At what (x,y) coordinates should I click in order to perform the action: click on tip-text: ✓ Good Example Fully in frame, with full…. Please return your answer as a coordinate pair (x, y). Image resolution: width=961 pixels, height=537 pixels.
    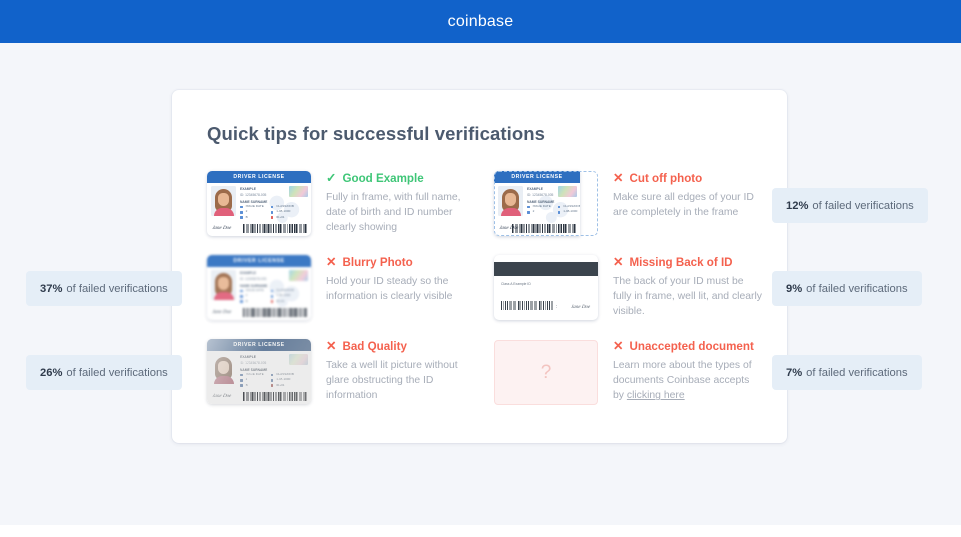
    Looking at the image, I should click on (401, 212).